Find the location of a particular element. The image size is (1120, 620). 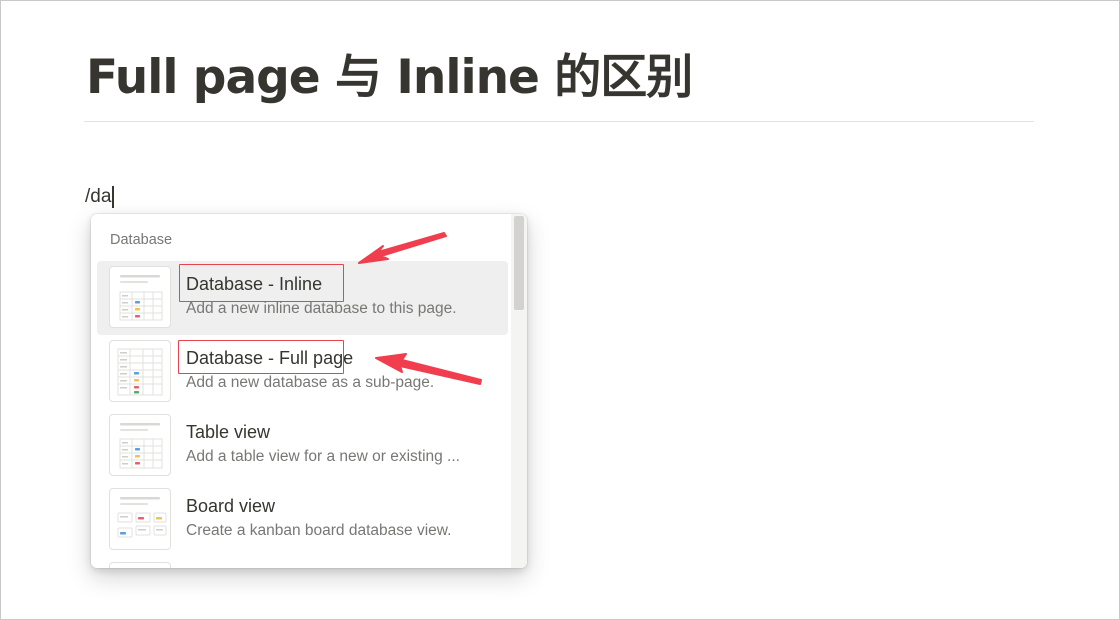

page-title: Full page 与 Inline 的区别 is located at coordinates (389, 72).